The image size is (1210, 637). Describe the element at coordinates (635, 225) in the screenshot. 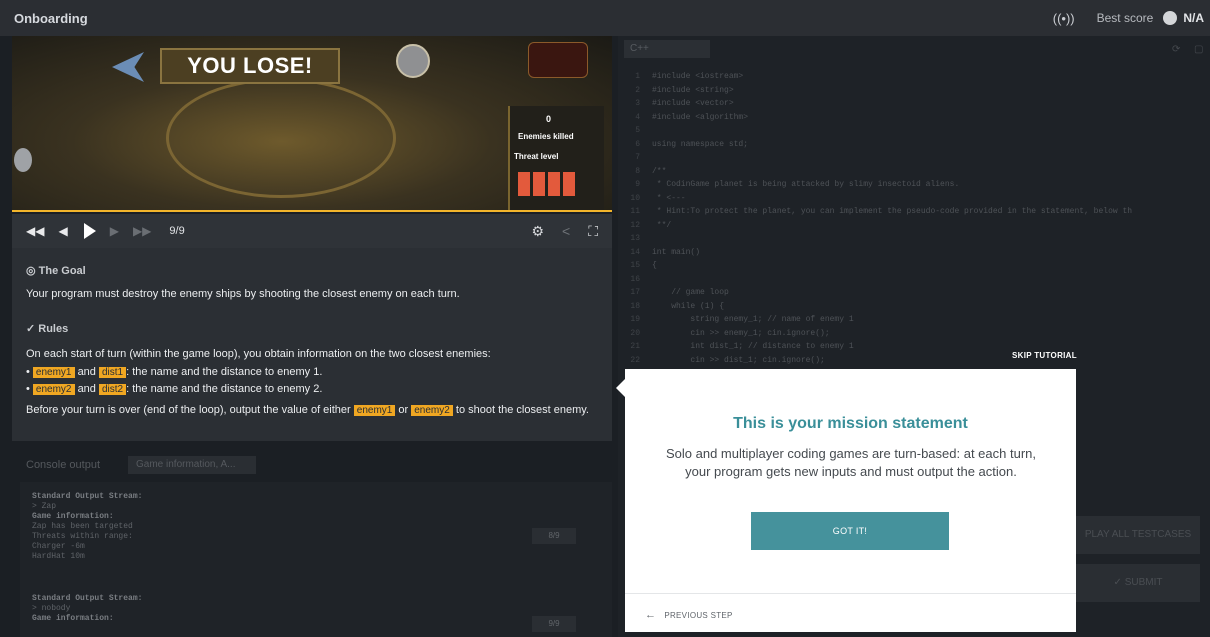

I see `line-number: 12` at that location.